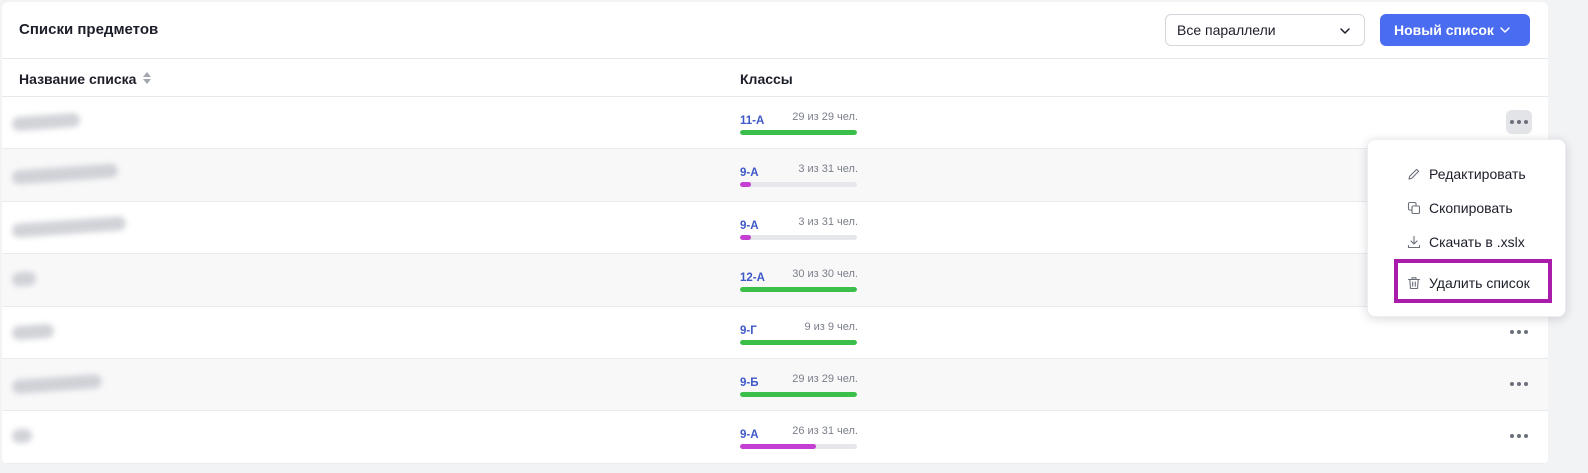  I want to click on class-cell: 11-А 29 из 29 чел., so click(799, 123).